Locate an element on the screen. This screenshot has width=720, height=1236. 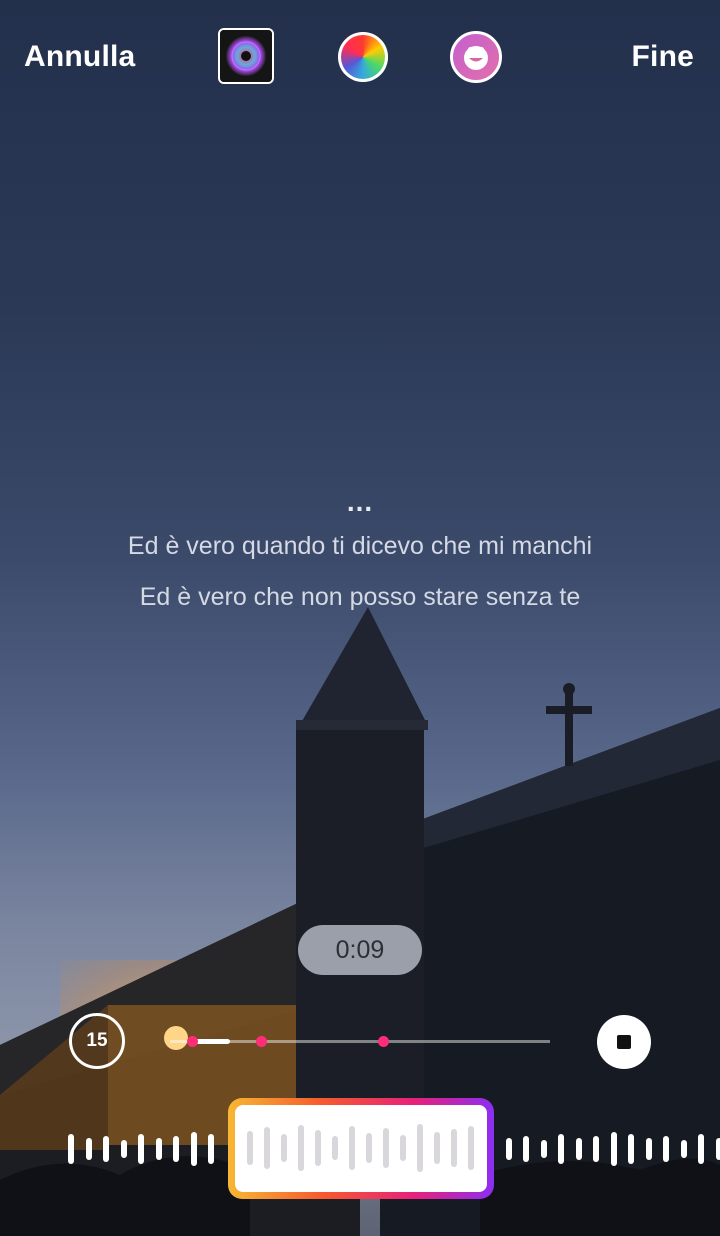
lyric-line-1: Ed è vero quando ti dicevo che mi manchi is located at coordinates (360, 546).